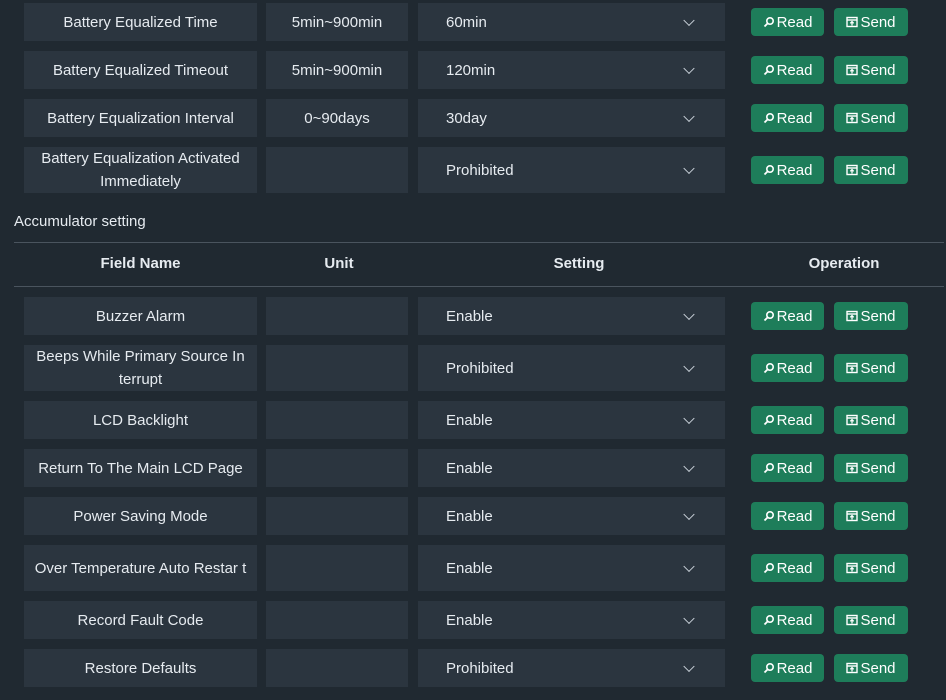 This screenshot has width=946, height=700. Describe the element at coordinates (466, 22) in the screenshot. I see `setting-value: 60min` at that location.